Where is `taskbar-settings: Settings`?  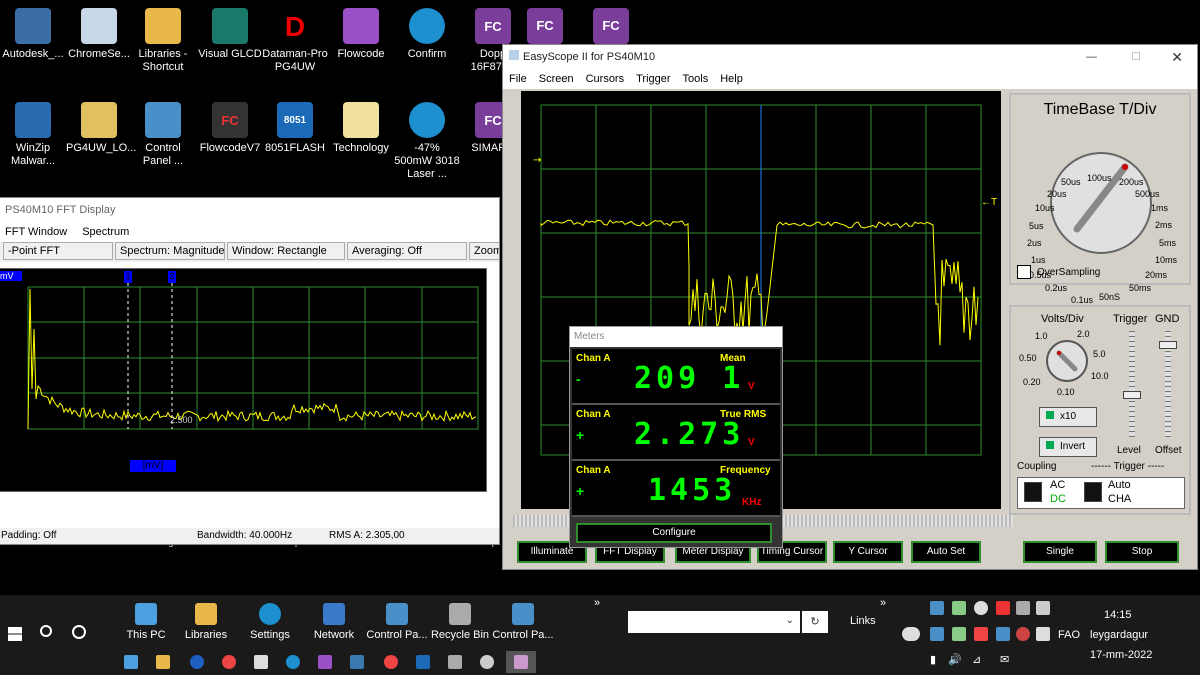 taskbar-settings: Settings is located at coordinates (270, 622).